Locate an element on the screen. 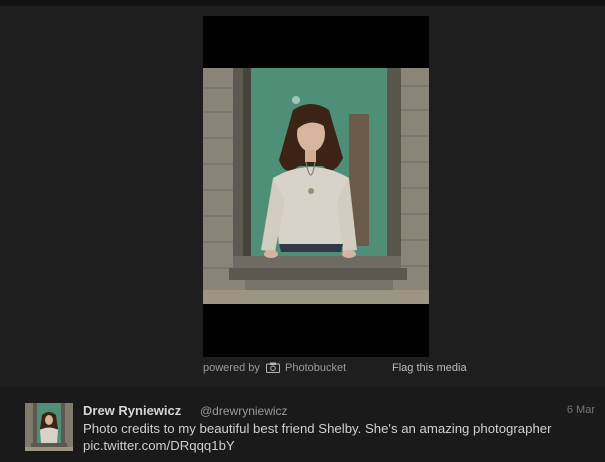  user-handle: @drewryniewicz is located at coordinates (244, 411).